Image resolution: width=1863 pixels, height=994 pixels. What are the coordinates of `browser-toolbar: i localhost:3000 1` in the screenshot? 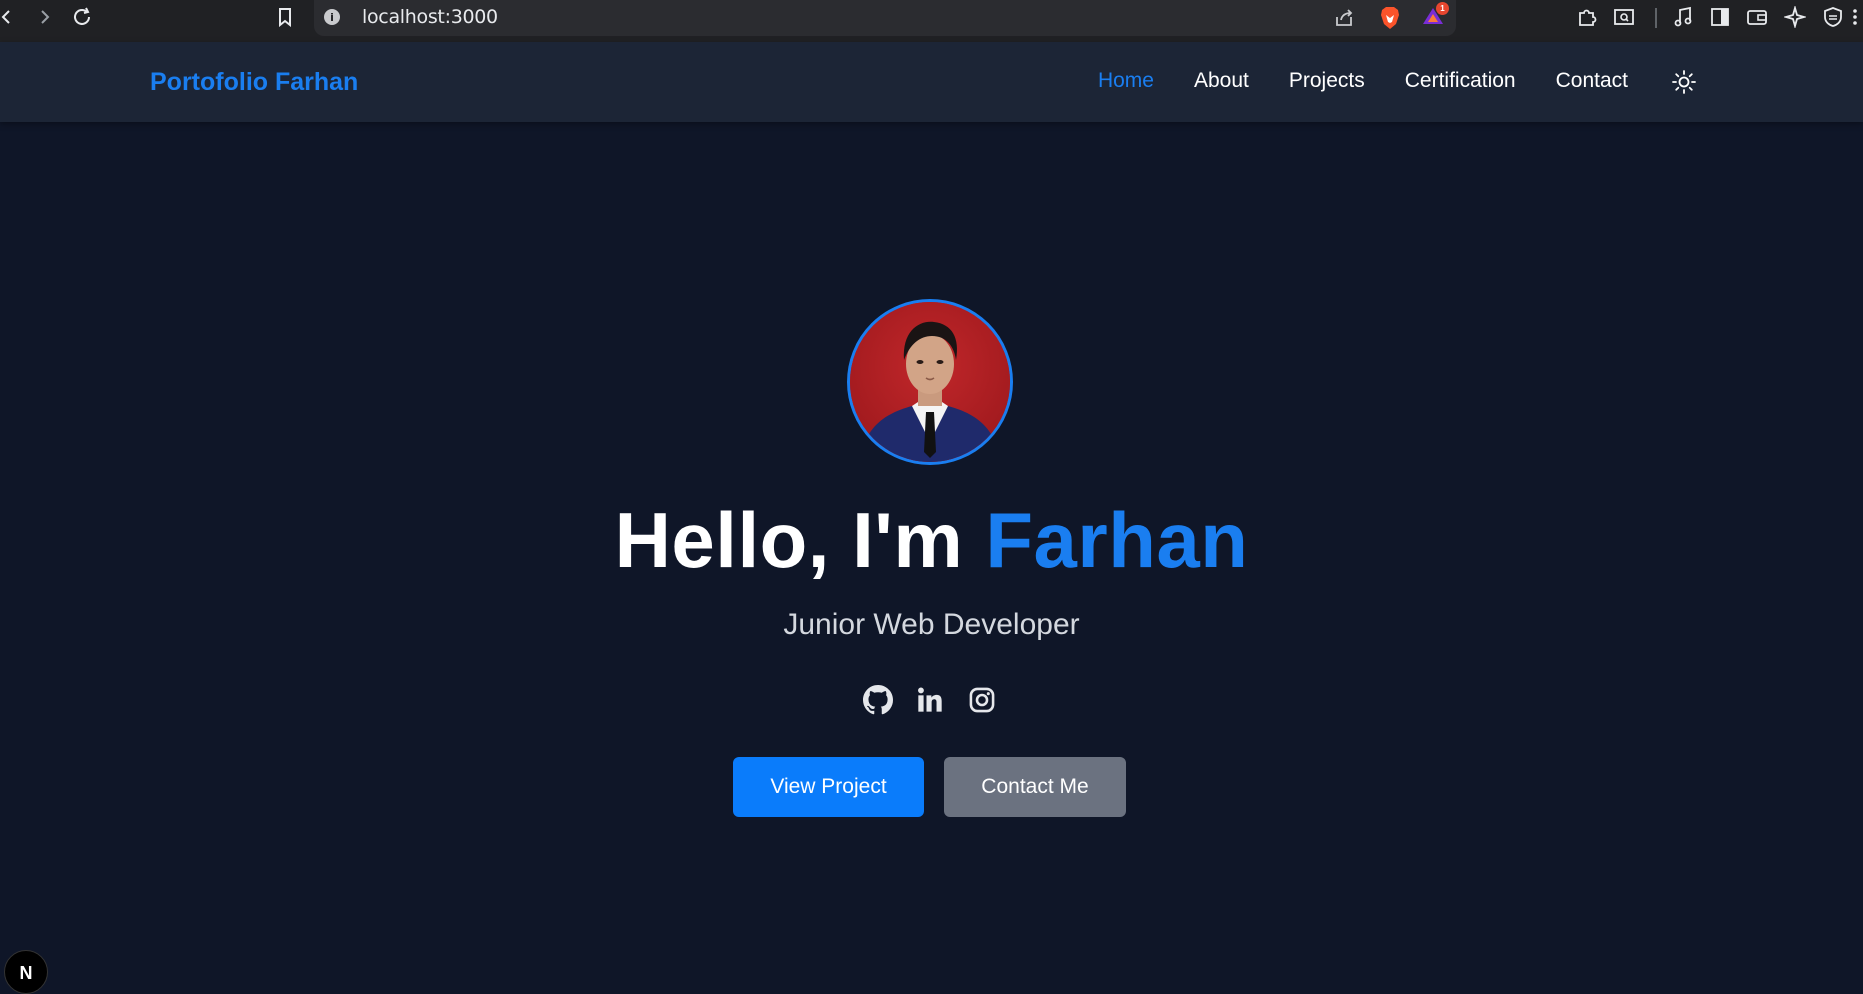 It's located at (931, 21).